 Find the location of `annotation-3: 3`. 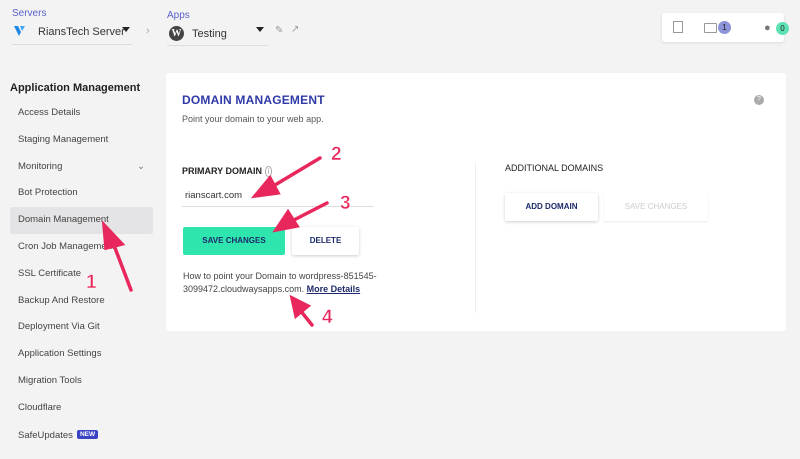

annotation-3: 3 is located at coordinates (345, 204).